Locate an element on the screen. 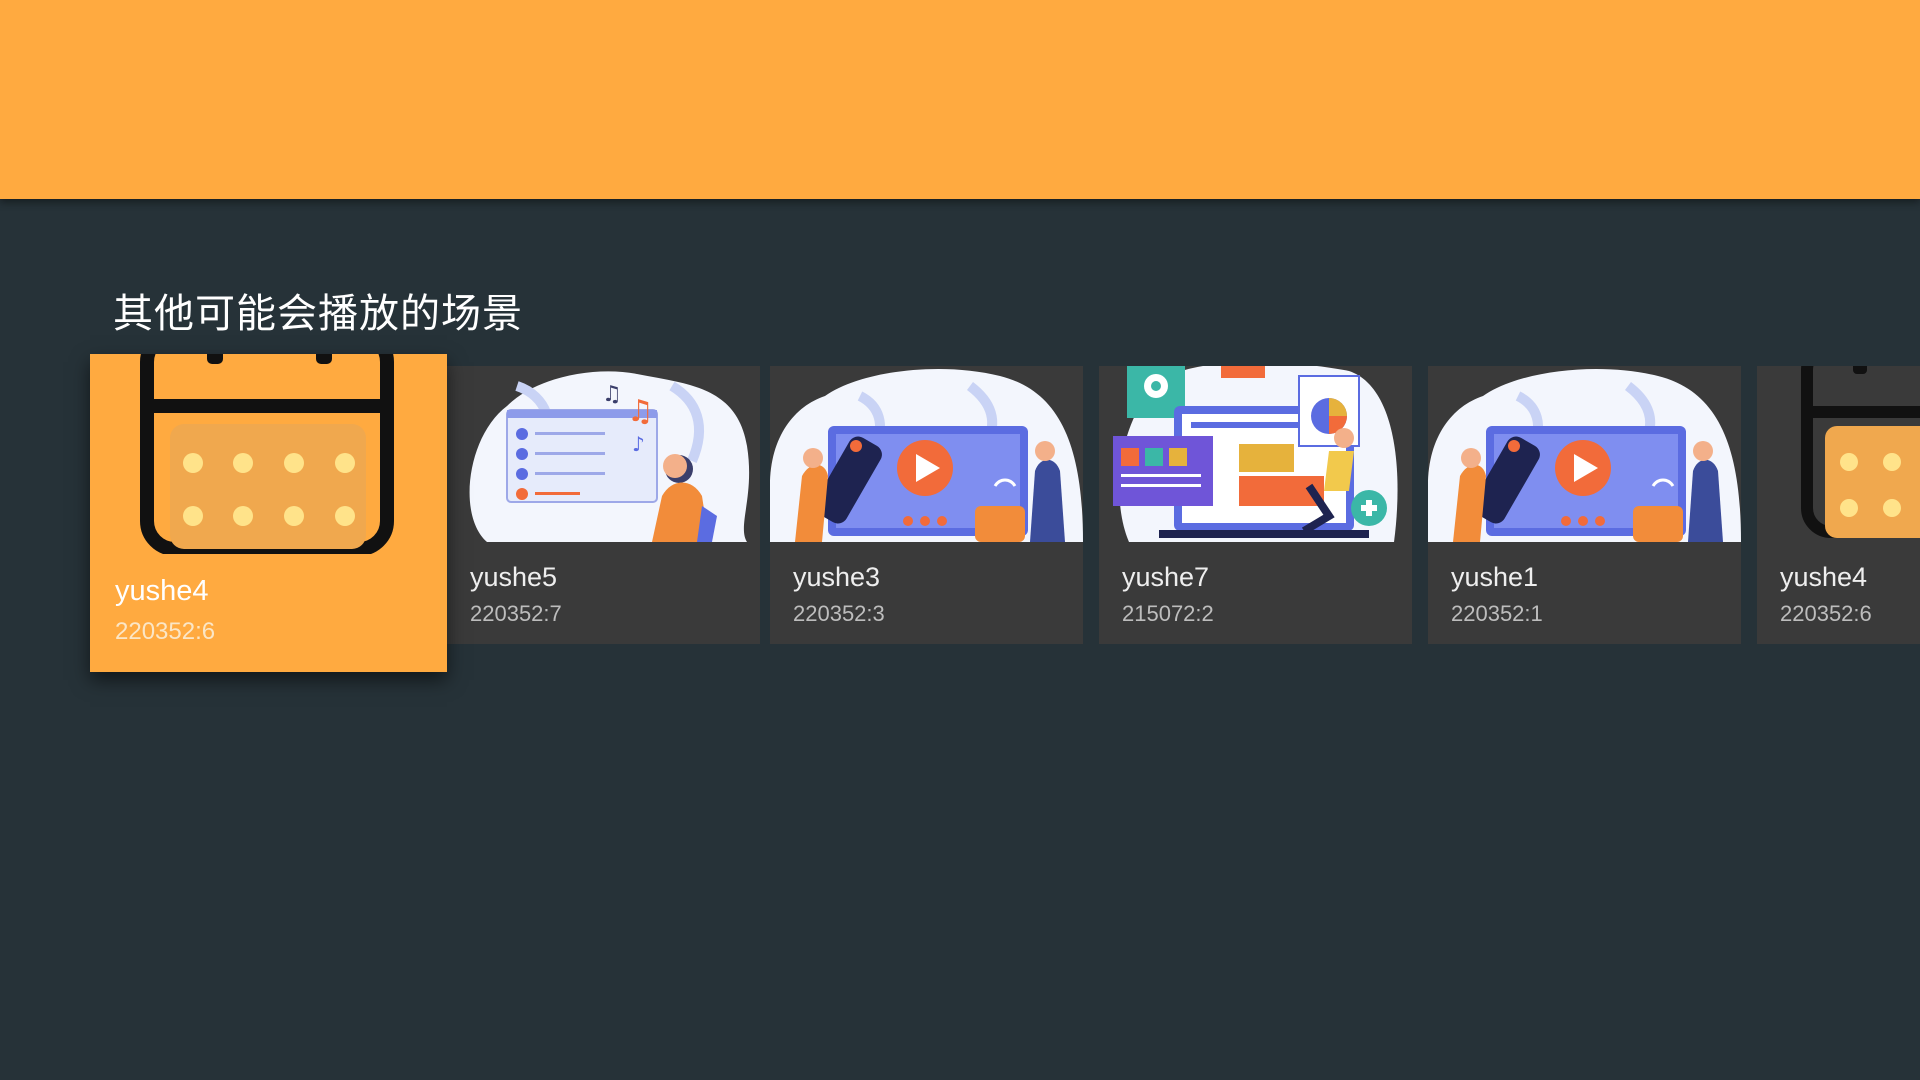  scene-card-yushe5: ♫ ♫ ♪ yushe5 220352:7 is located at coordinates (603, 505).